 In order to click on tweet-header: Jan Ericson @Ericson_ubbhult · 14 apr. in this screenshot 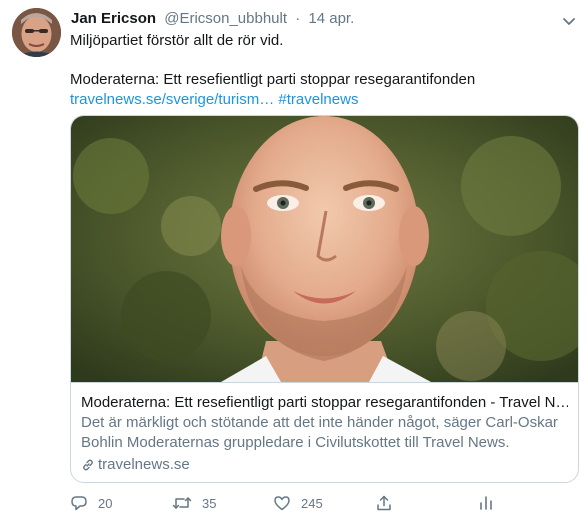, I will do `click(212, 19)`.